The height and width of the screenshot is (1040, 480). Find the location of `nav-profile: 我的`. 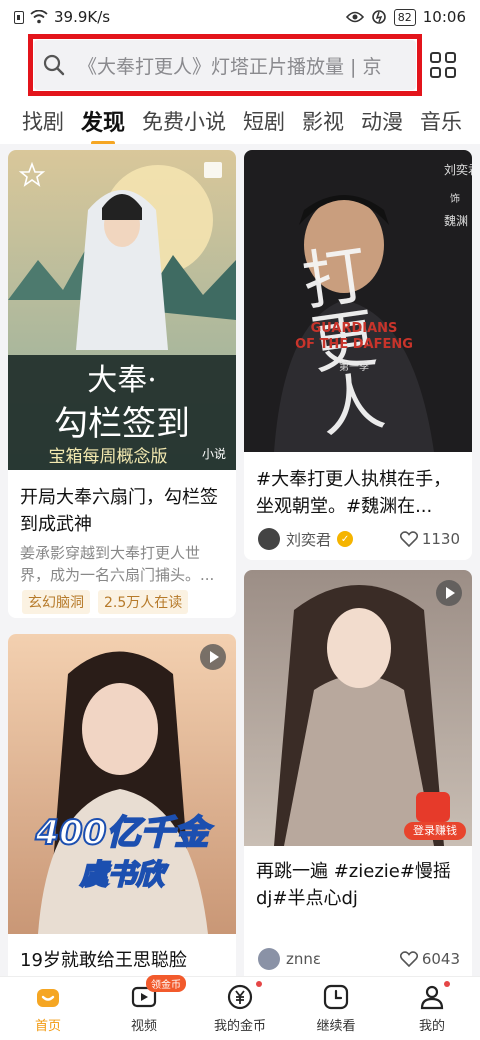

nav-profile: 我的 is located at coordinates (432, 1008).